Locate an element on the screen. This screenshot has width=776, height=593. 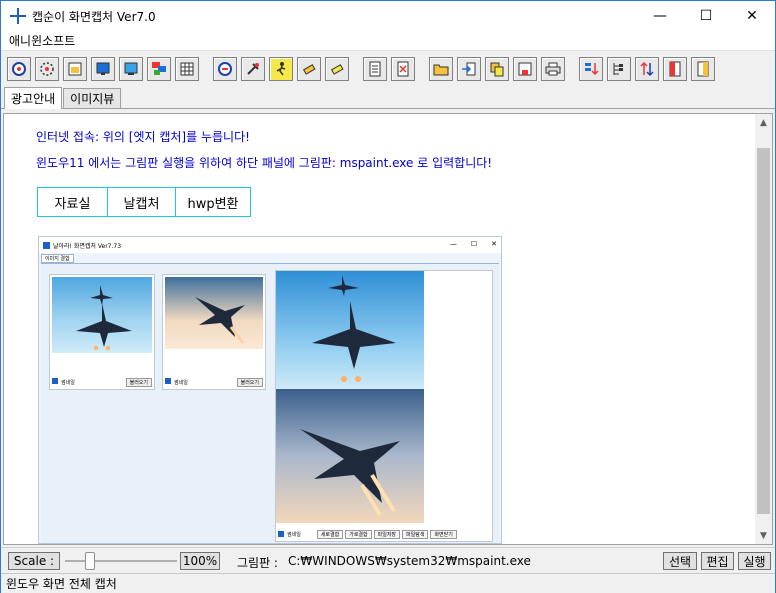
document-delete-icon is located at coordinates (403, 69).